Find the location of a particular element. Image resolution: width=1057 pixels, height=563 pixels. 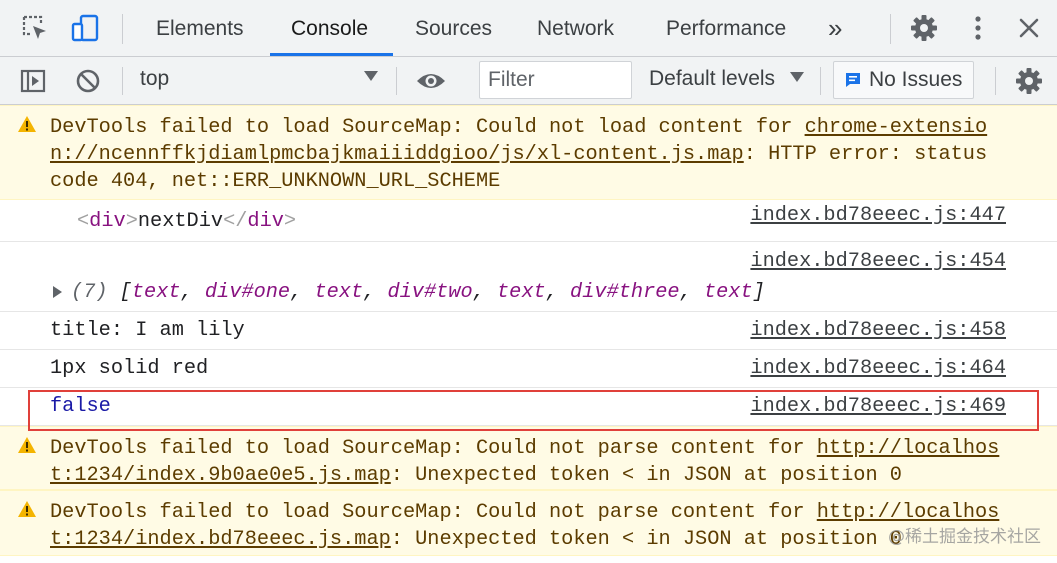

filter-input is located at coordinates (555, 80).